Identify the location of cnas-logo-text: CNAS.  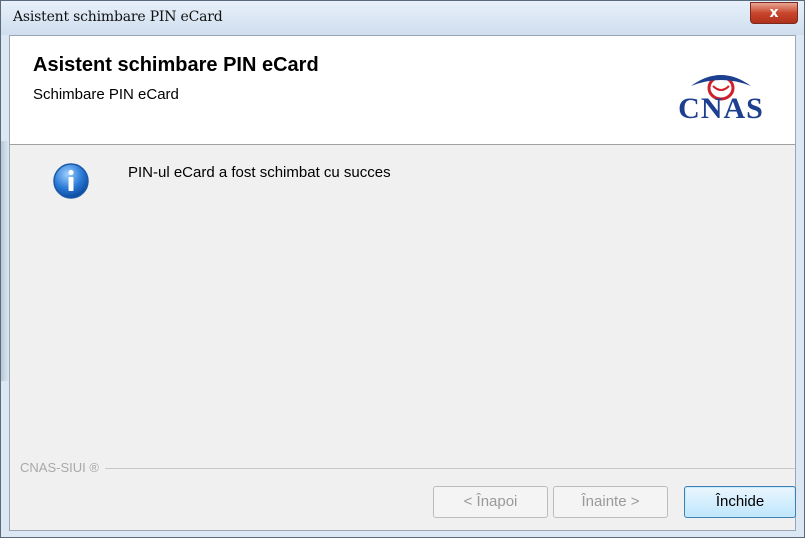
(721, 108).